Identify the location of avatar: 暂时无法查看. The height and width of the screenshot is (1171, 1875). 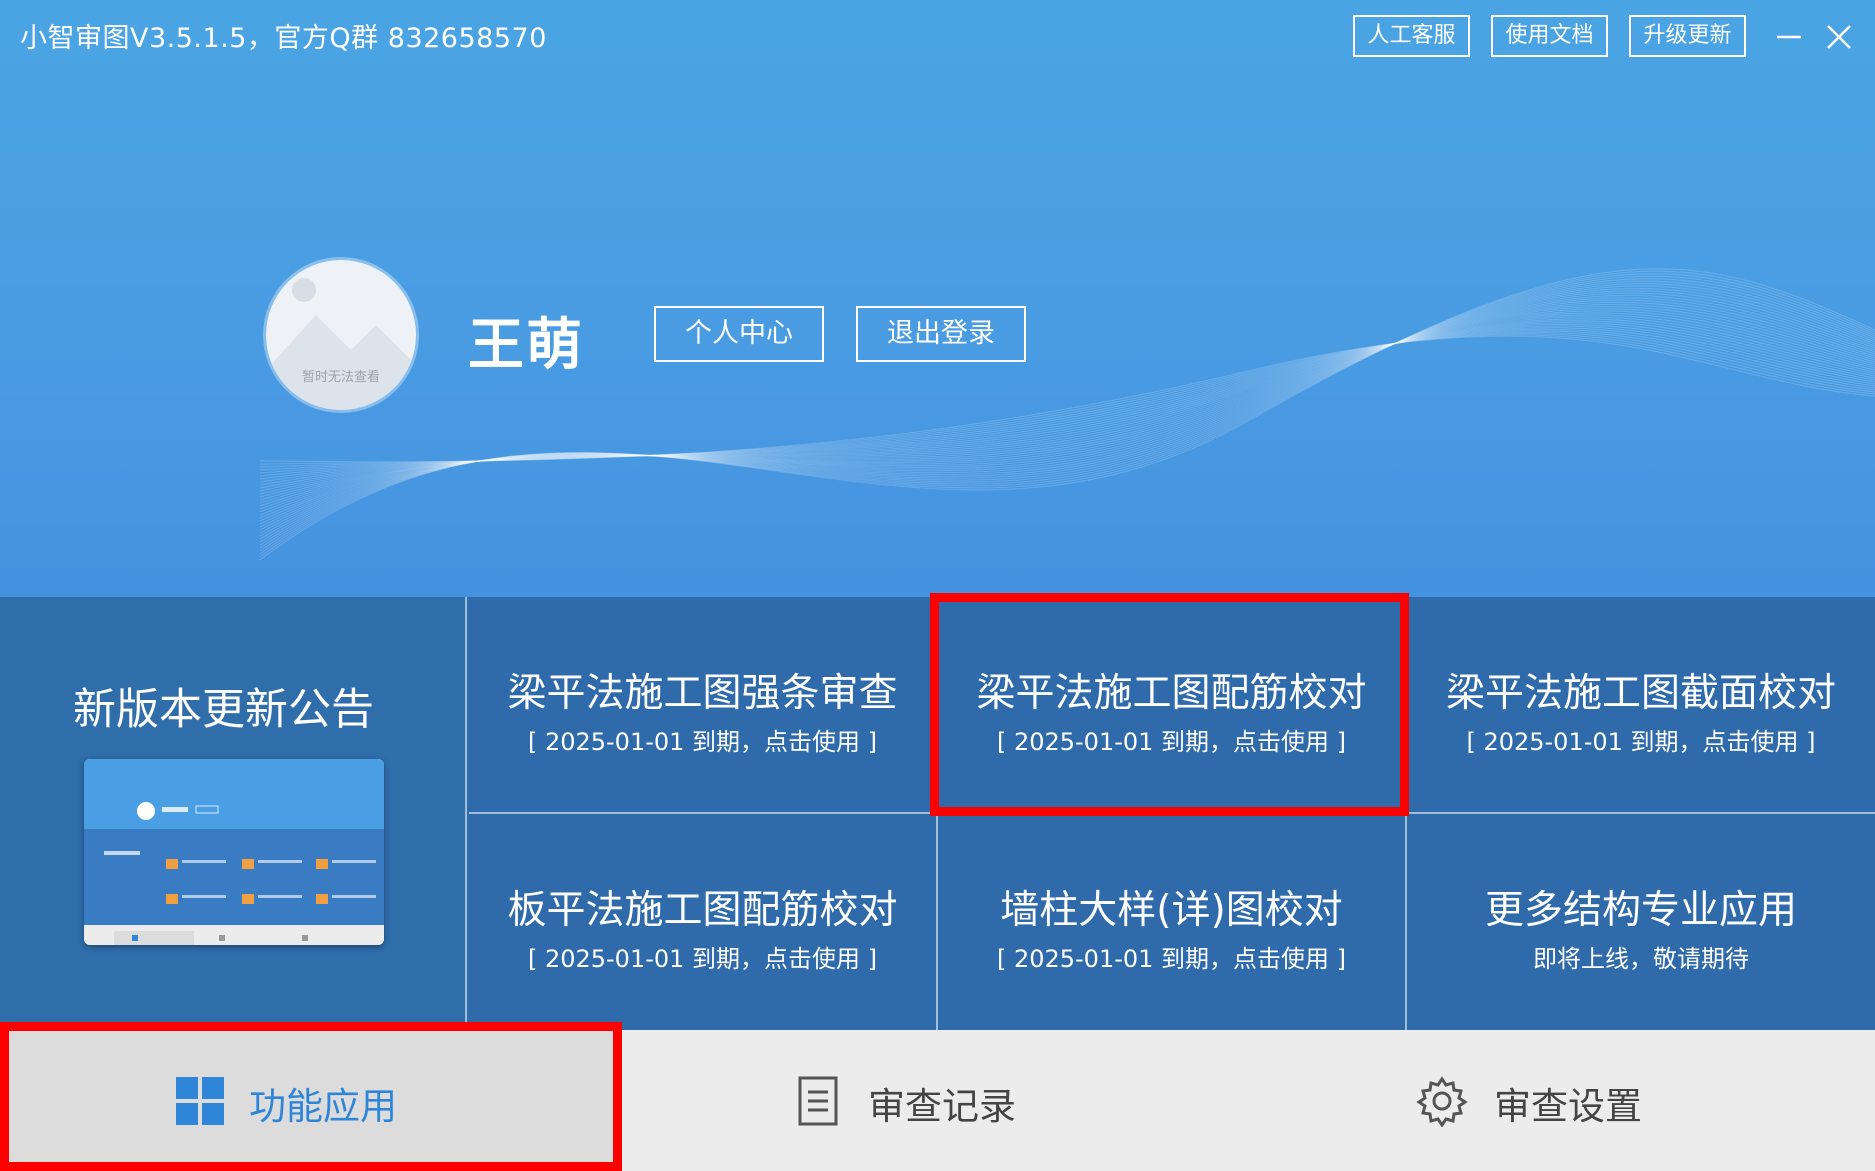
(341, 335).